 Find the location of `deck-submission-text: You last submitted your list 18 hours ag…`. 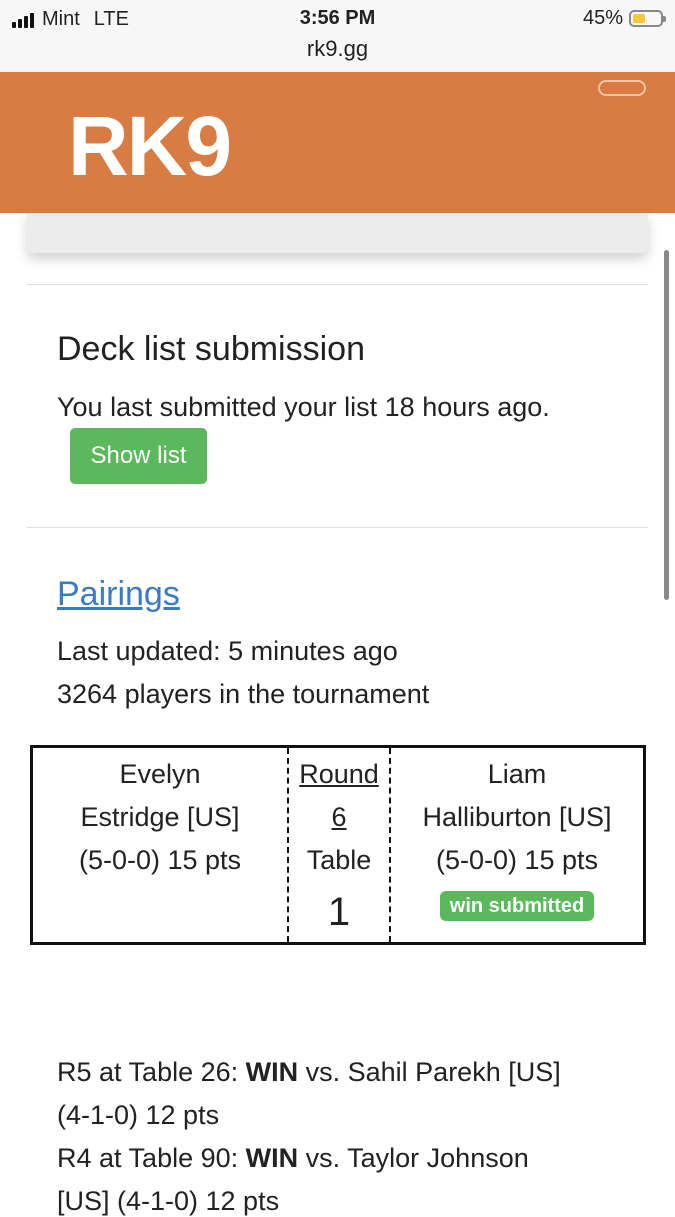

deck-submission-text: You last submitted your list 18 hours ag… is located at coordinates (303, 407).